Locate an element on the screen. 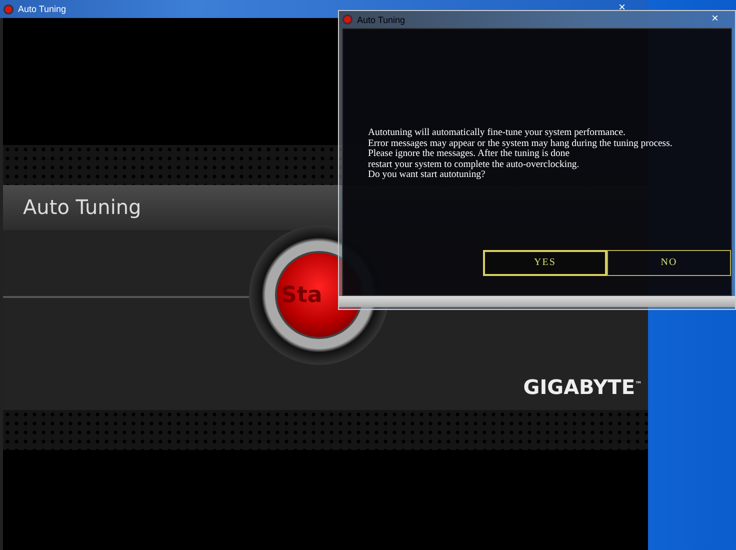  no-button: NO is located at coordinates (669, 263).